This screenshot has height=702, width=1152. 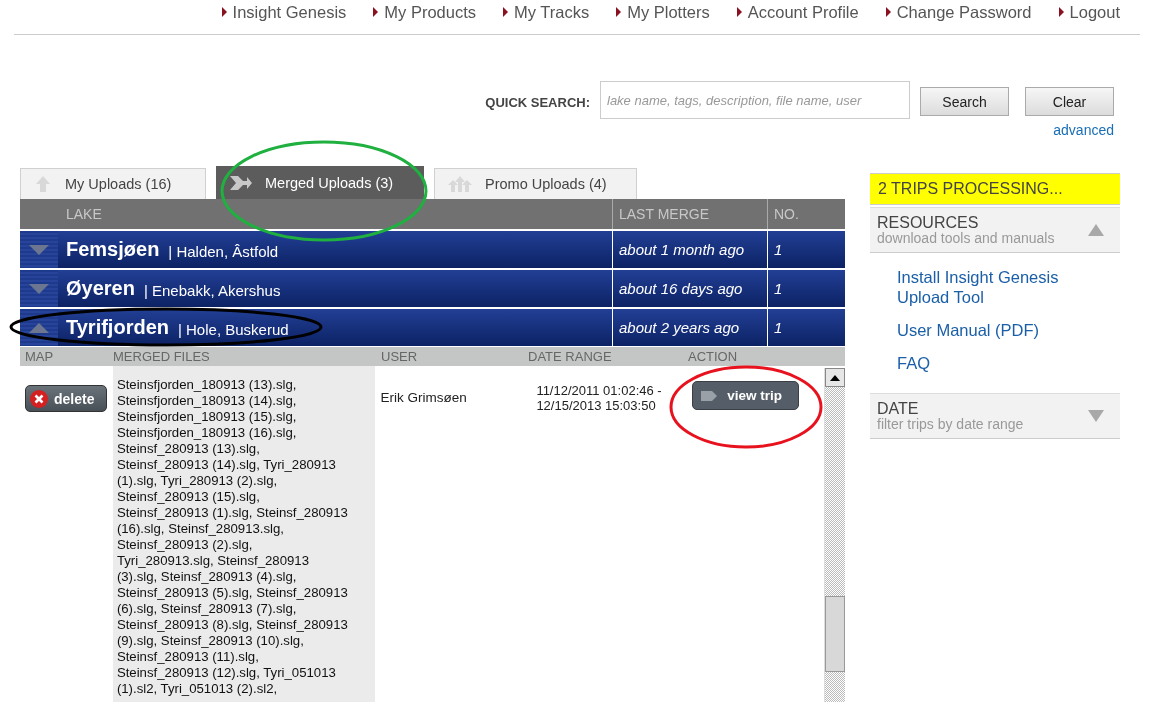 I want to click on lake-row: Tyrifjorden | Hole, Buskerud about 2 years ago 1, so click(x=432, y=327).